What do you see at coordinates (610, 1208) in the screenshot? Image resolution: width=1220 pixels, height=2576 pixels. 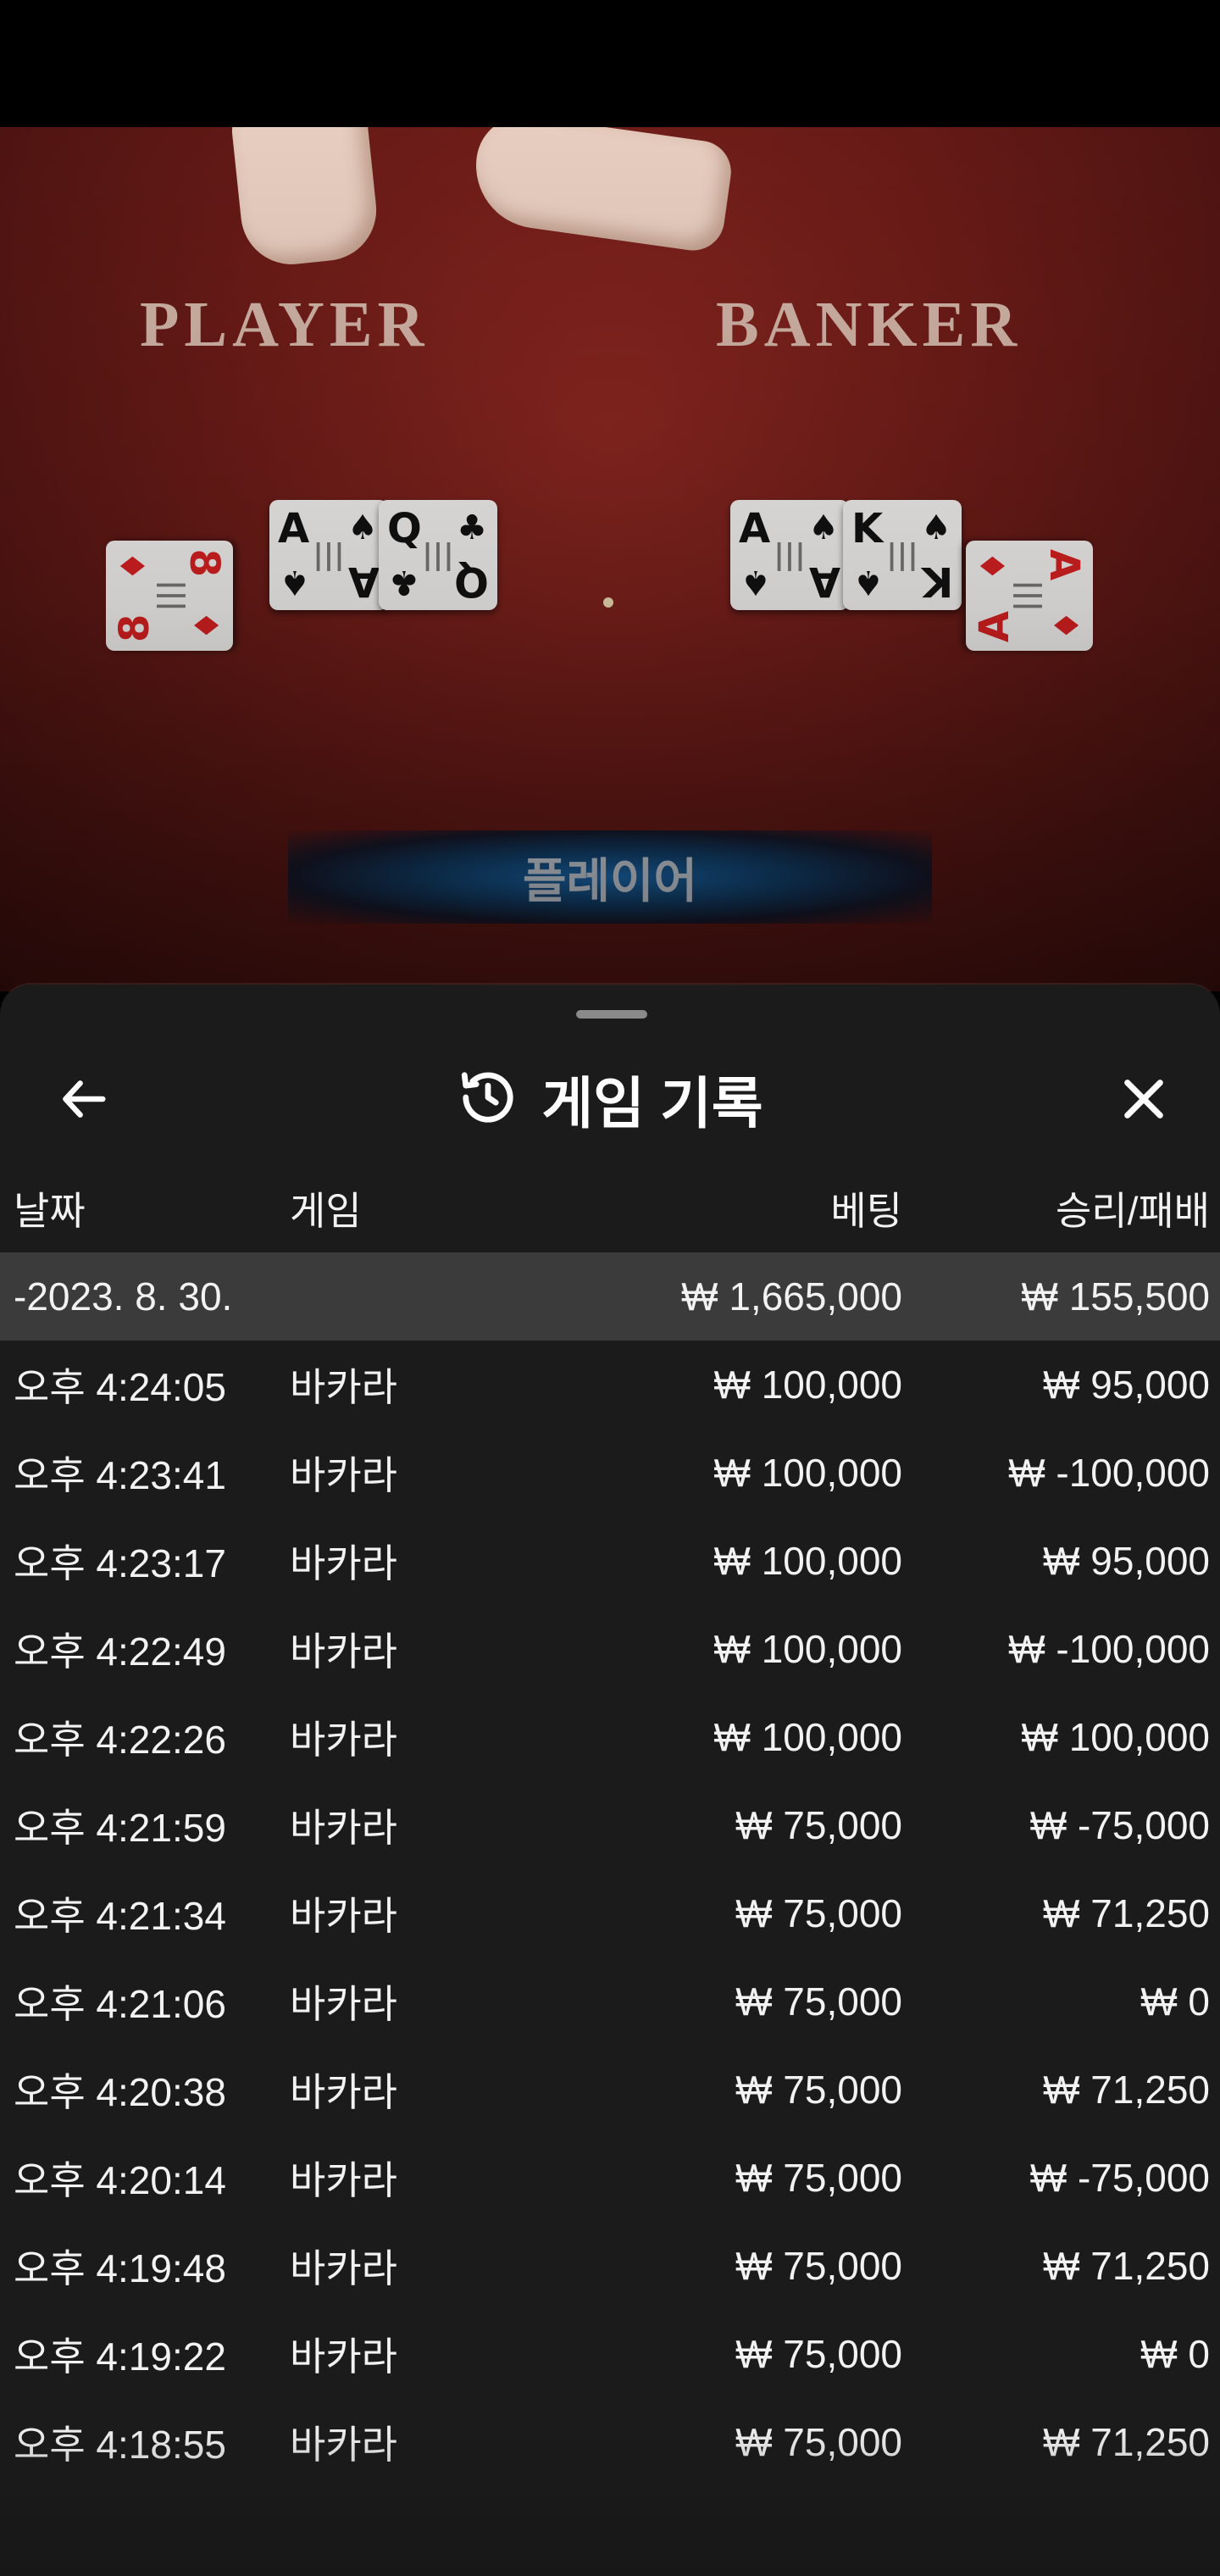 I see `history-table-header: 날짜 게임 베팅 승리/패배` at bounding box center [610, 1208].